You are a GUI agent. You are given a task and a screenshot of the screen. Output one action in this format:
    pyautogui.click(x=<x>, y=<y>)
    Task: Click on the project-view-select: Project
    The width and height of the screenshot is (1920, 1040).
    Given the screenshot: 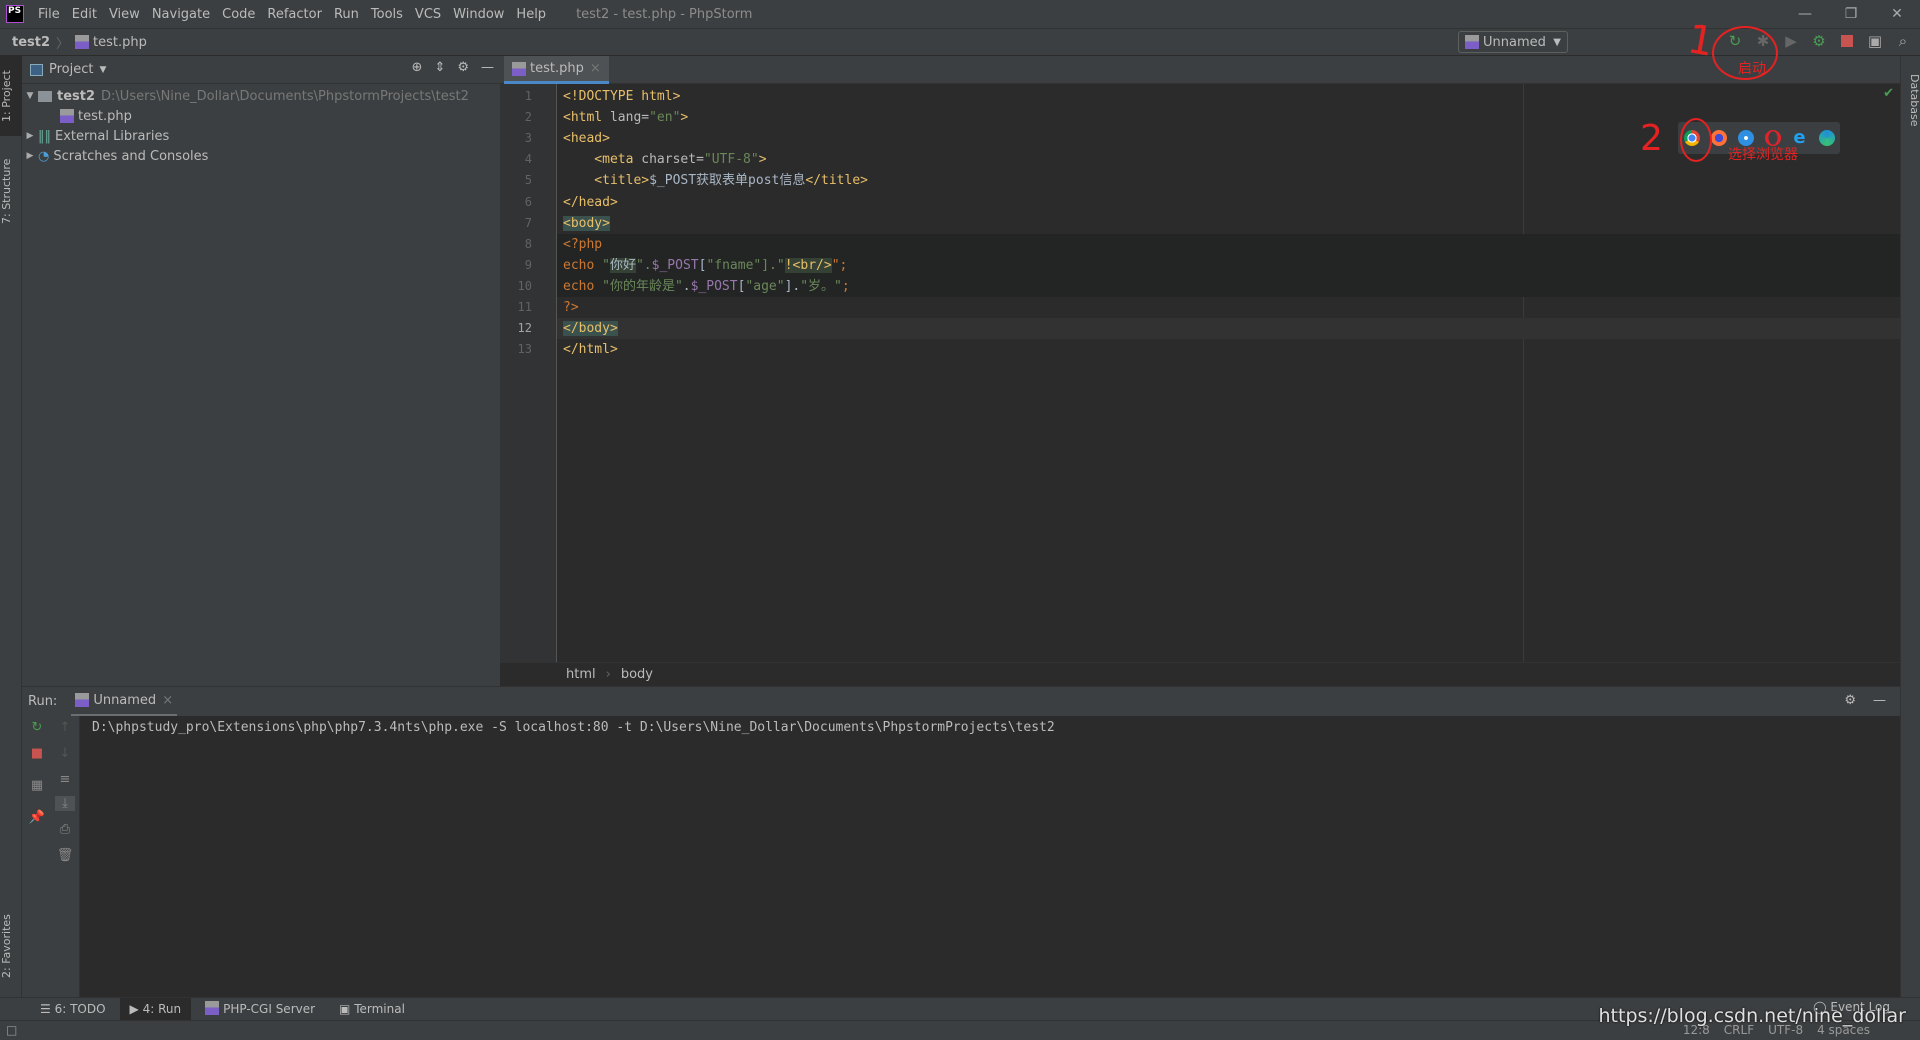 What is the action you would take?
    pyautogui.click(x=71, y=69)
    